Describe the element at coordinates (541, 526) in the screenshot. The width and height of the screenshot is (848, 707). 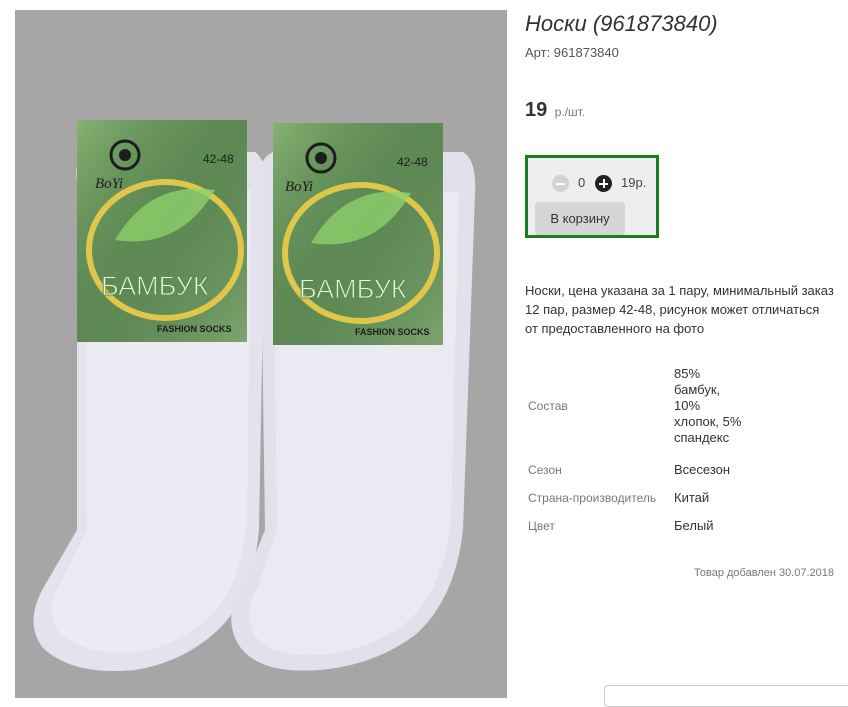
I see `spec-label: Цвет` at that location.